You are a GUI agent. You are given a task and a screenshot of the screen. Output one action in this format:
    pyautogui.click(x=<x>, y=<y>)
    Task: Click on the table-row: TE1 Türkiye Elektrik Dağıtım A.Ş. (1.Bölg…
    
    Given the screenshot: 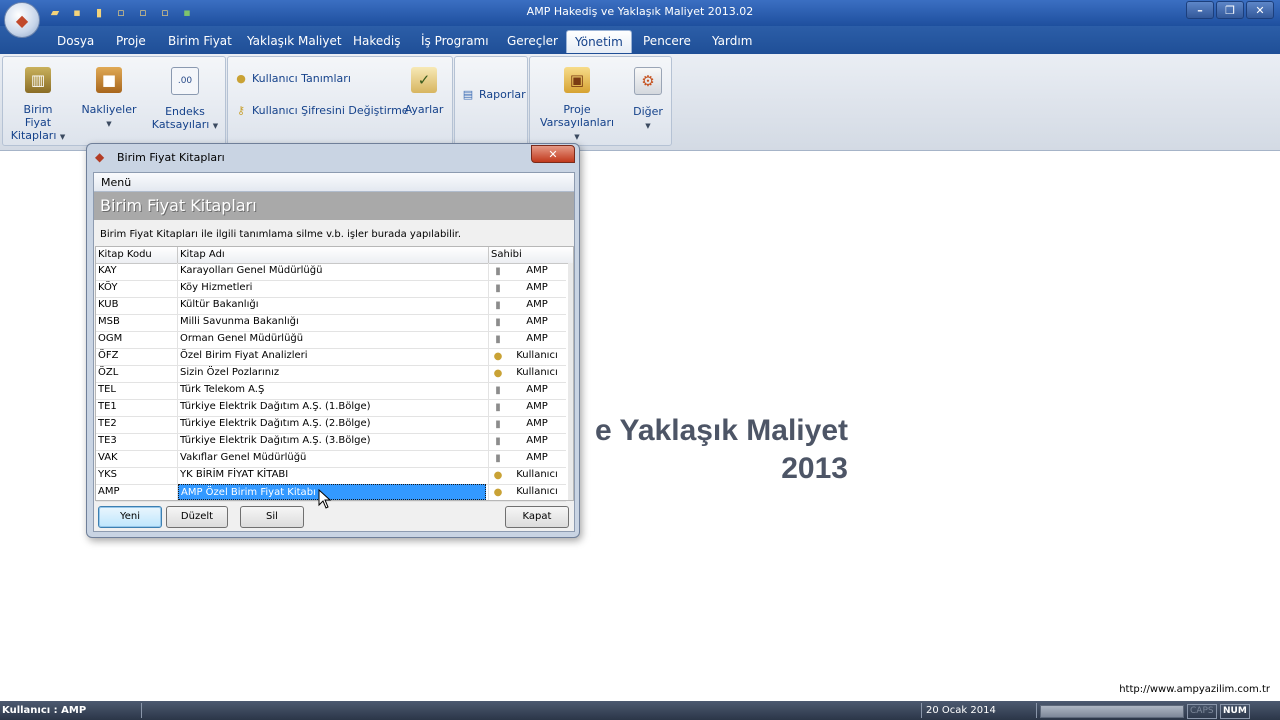 What is the action you would take?
    pyautogui.click(x=331, y=408)
    